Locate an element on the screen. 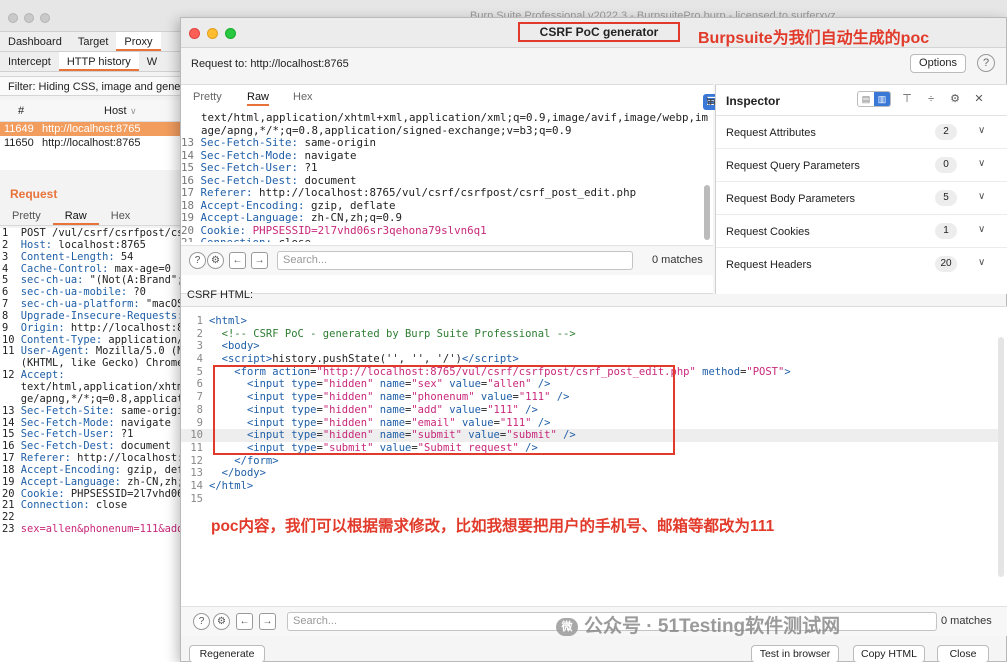 The width and height of the screenshot is (1007, 662). copy-html-button: Copy HTML is located at coordinates (889, 653).